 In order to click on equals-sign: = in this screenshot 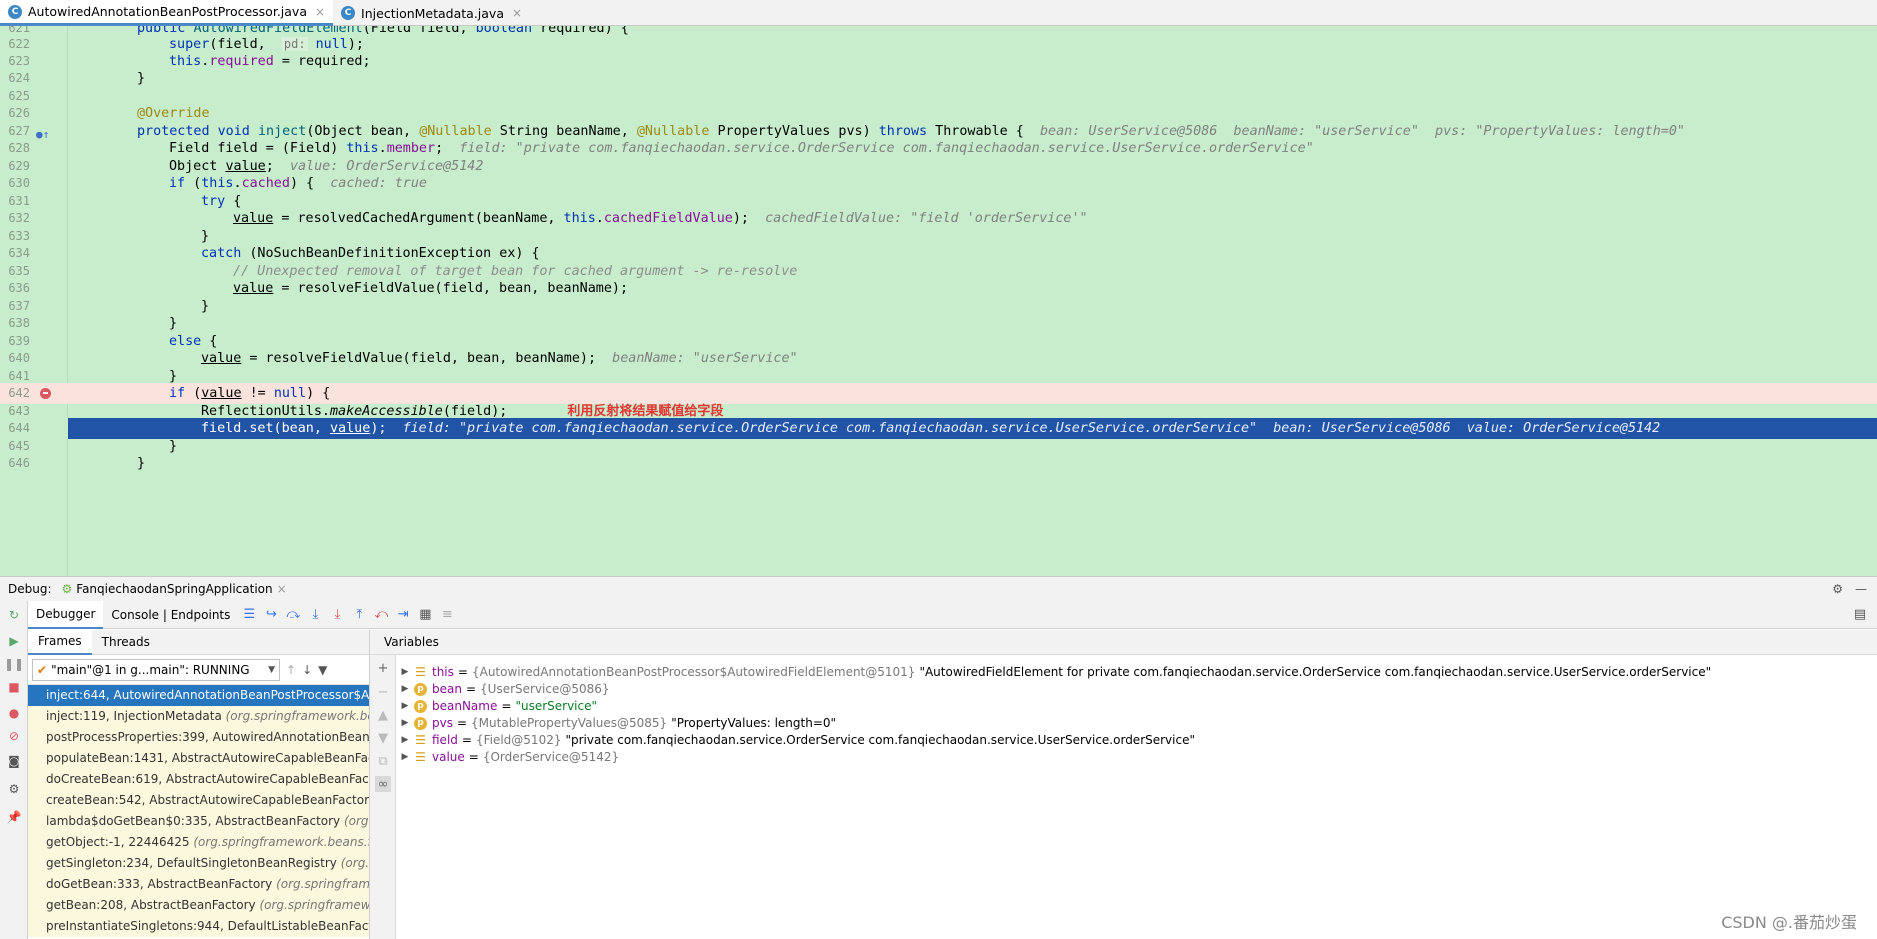, I will do `click(473, 757)`.